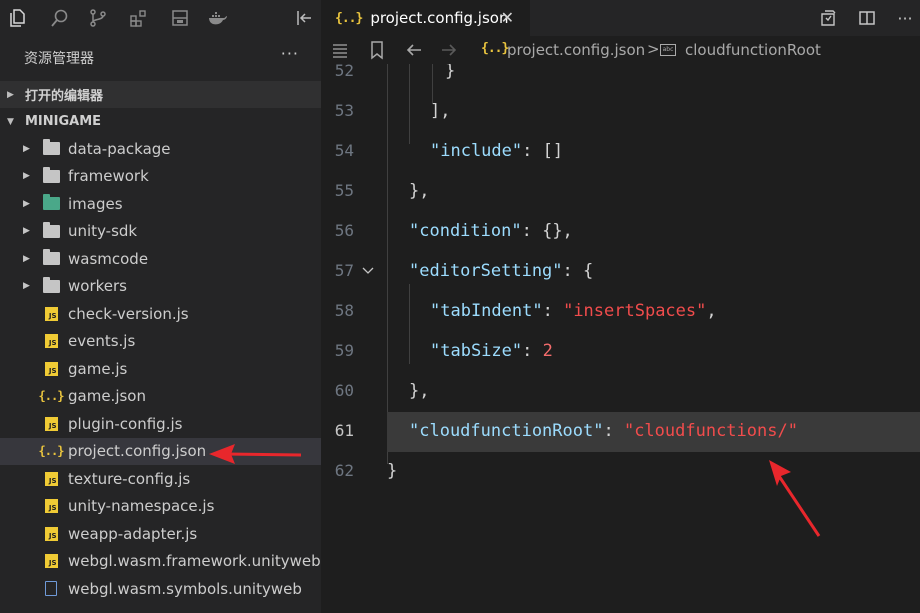 The width and height of the screenshot is (920, 613). I want to click on activity-bar, so click(160, 18).